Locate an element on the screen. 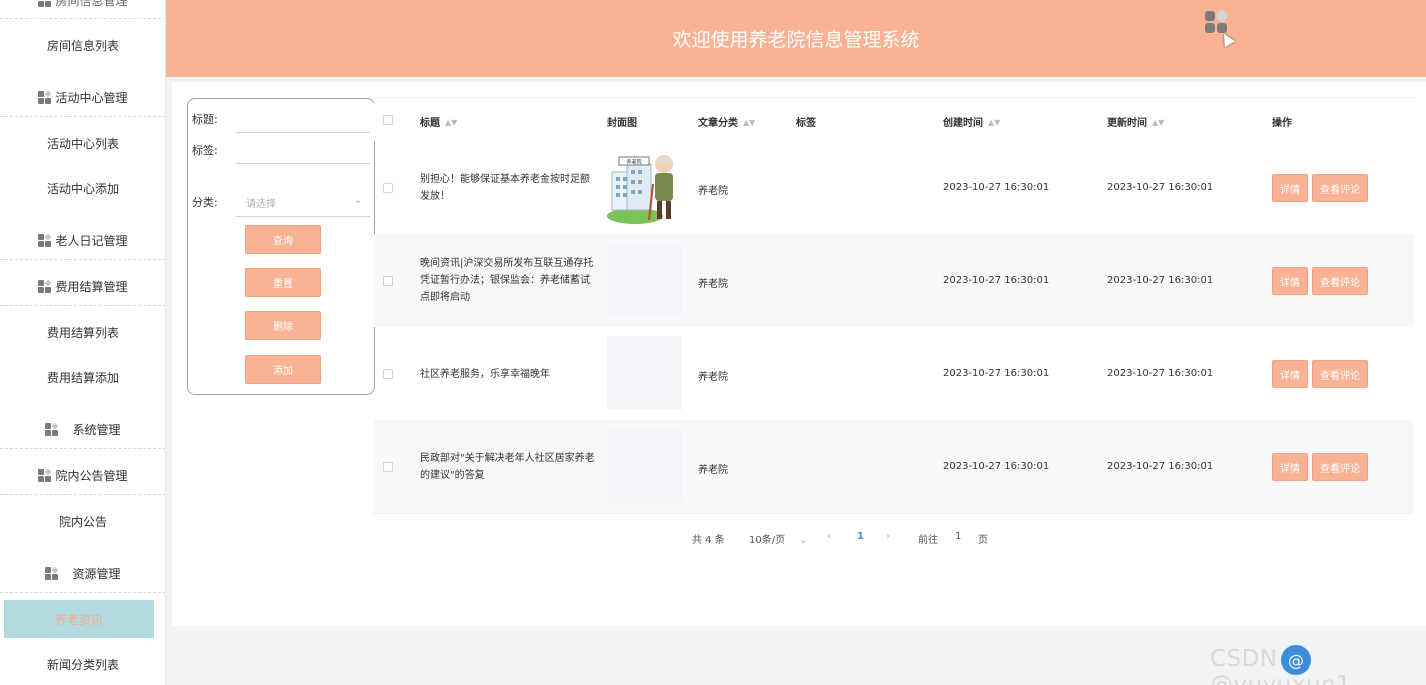 The width and height of the screenshot is (1426, 685). table-header: 标题 ▲▼ 封面图 文章分类 ▲▼ 标签 创建时间 ▲▼ 更新时间 ▲▼ 操作 is located at coordinates (894, 119).